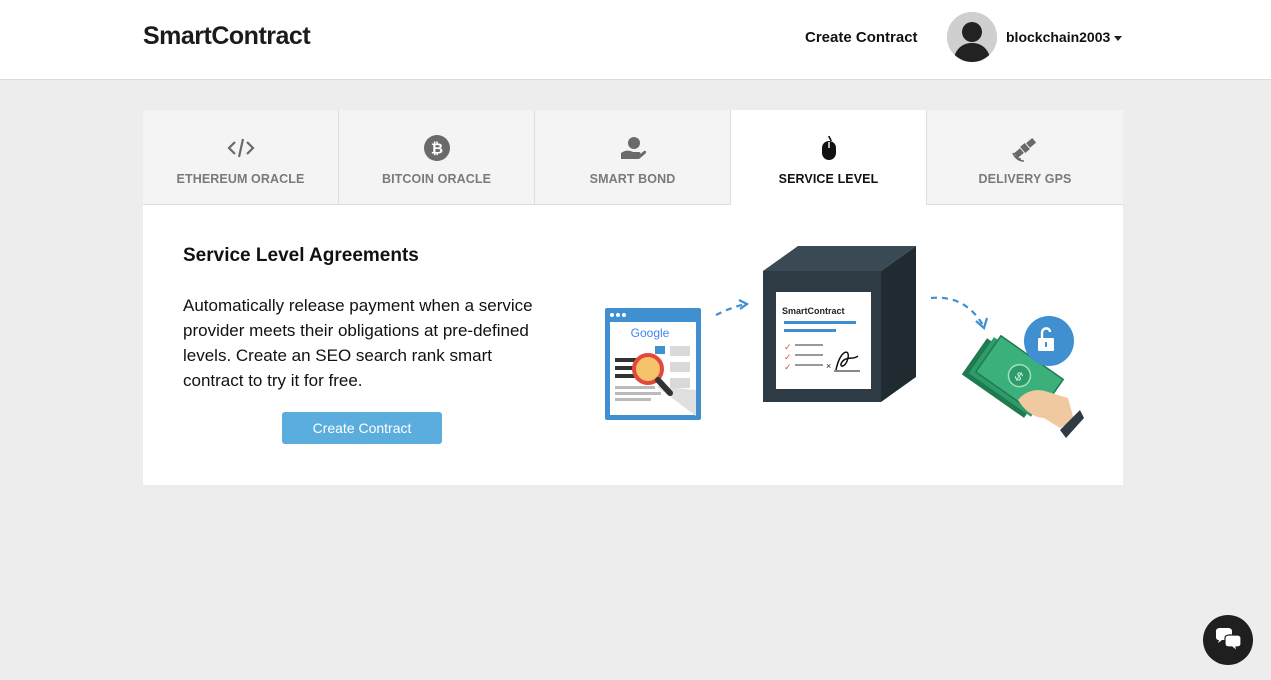 This screenshot has width=1271, height=680. What do you see at coordinates (436, 179) in the screenshot?
I see `tab-label: BITCOIN ORACLE` at bounding box center [436, 179].